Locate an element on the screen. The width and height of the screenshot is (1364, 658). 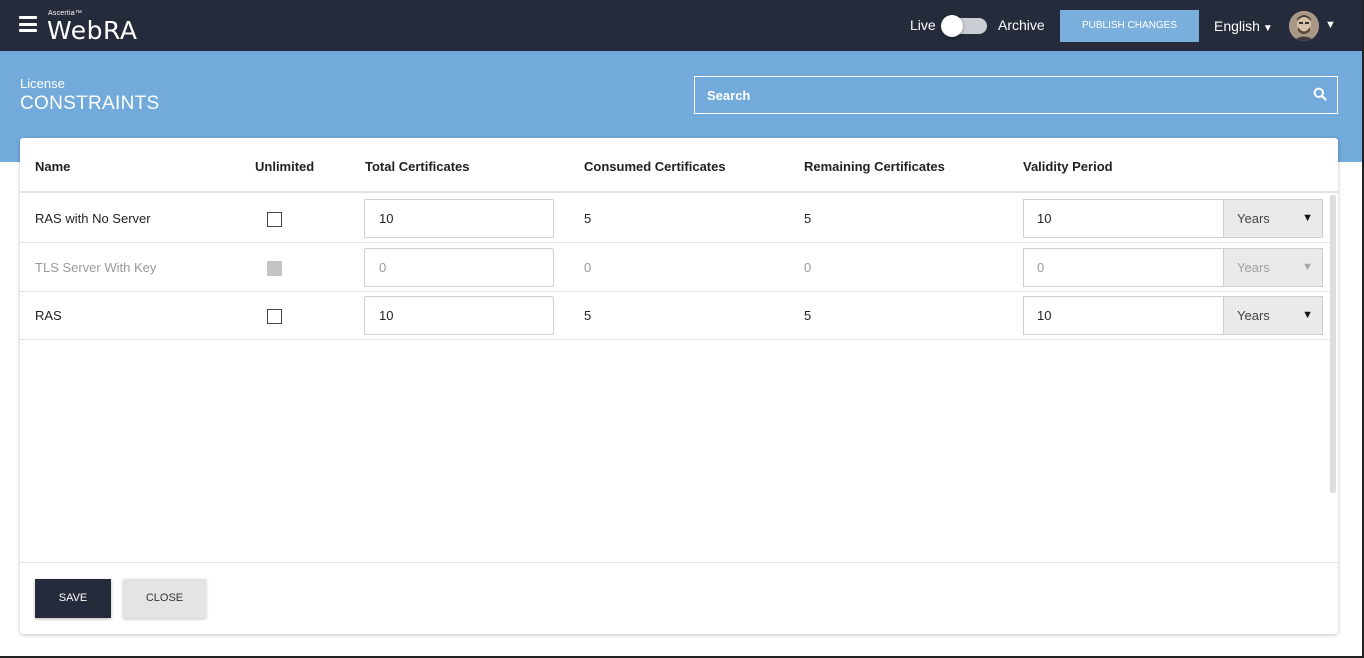
table-row: RAS 10 5 5 10 Years ▼ is located at coordinates (677, 315).